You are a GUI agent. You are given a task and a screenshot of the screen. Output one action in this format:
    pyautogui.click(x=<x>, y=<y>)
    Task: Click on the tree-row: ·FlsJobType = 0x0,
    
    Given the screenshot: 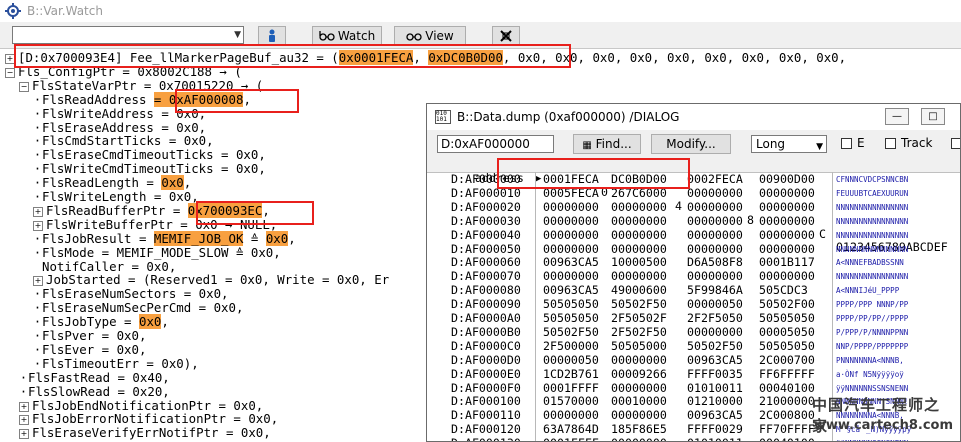 What is the action you would take?
    pyautogui.click(x=101, y=322)
    